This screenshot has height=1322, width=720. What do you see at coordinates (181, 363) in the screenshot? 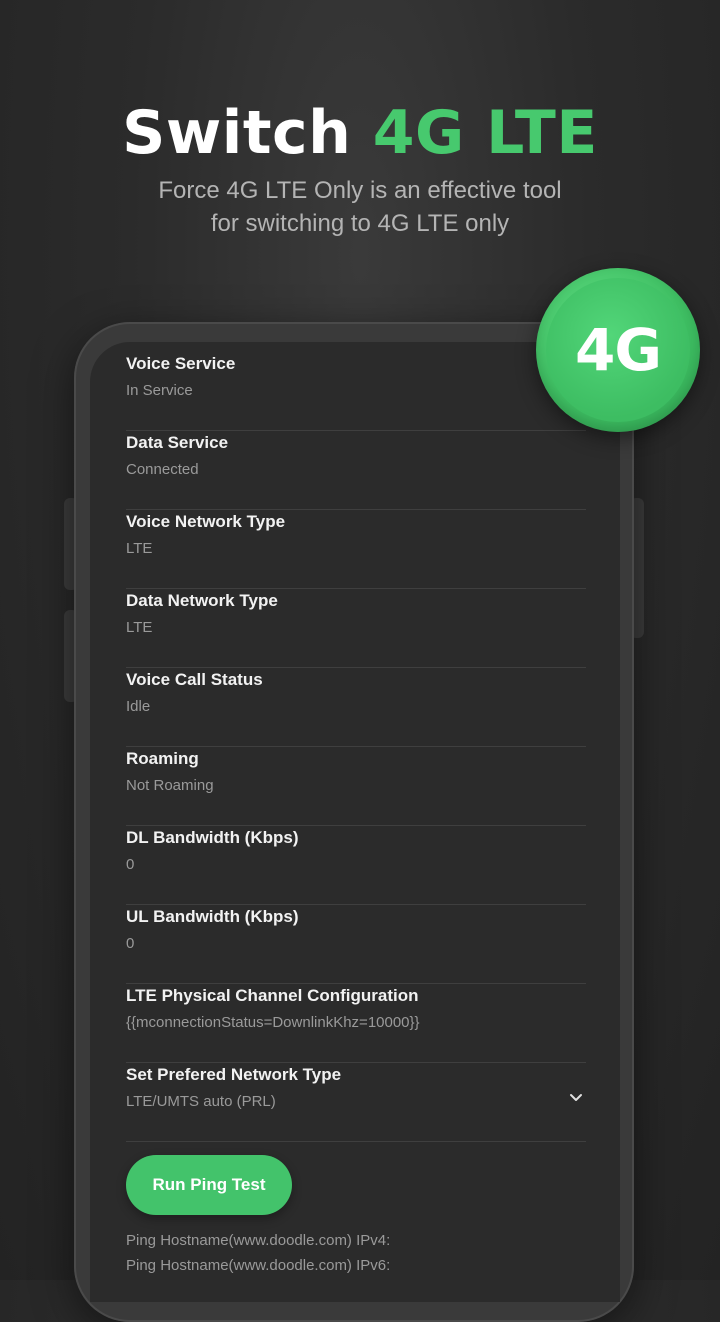
I see `info-label: Voice Service` at bounding box center [181, 363].